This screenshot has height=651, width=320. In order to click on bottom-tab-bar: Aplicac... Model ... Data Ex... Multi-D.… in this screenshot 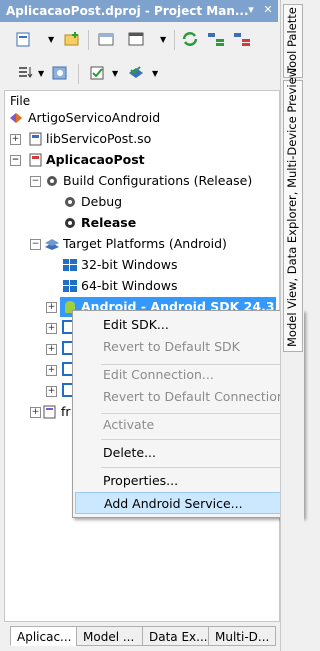, I will do `click(141, 635)`.